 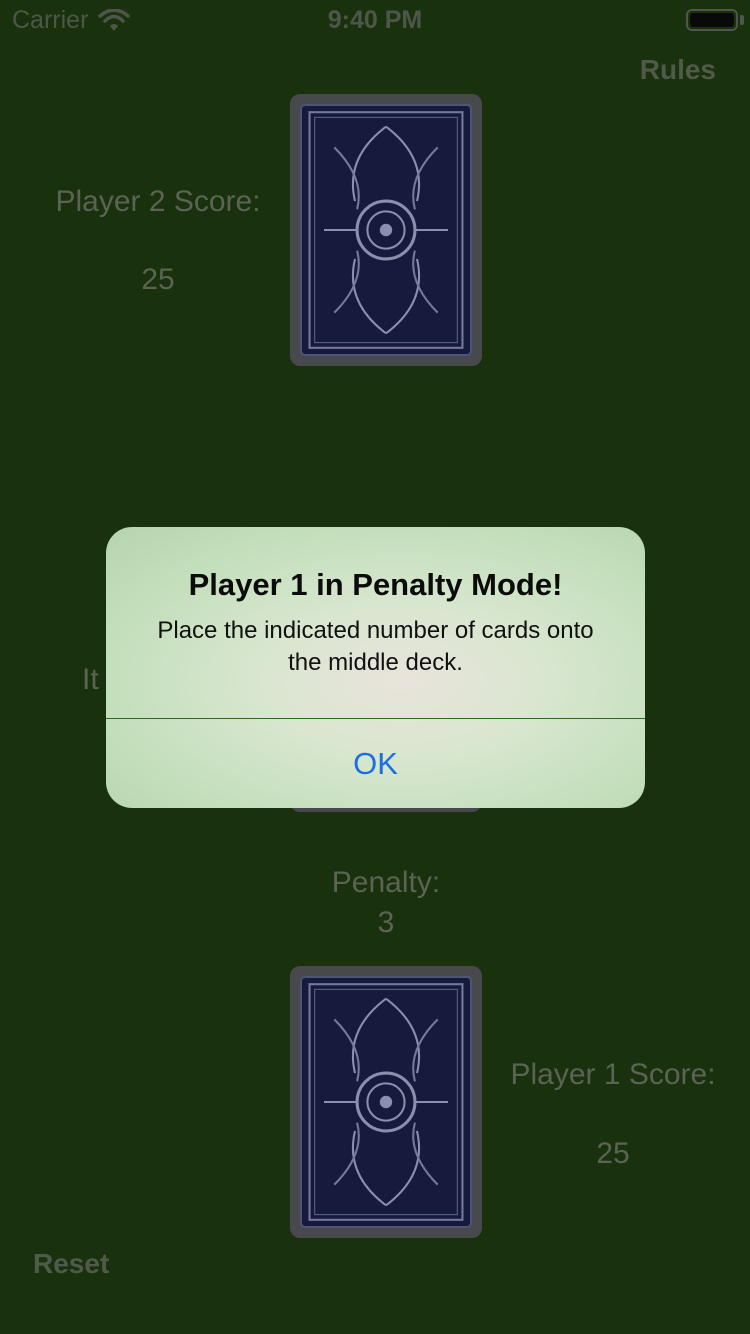 I want to click on alert-title: Player 1 in Penalty Mode!, so click(x=375, y=584).